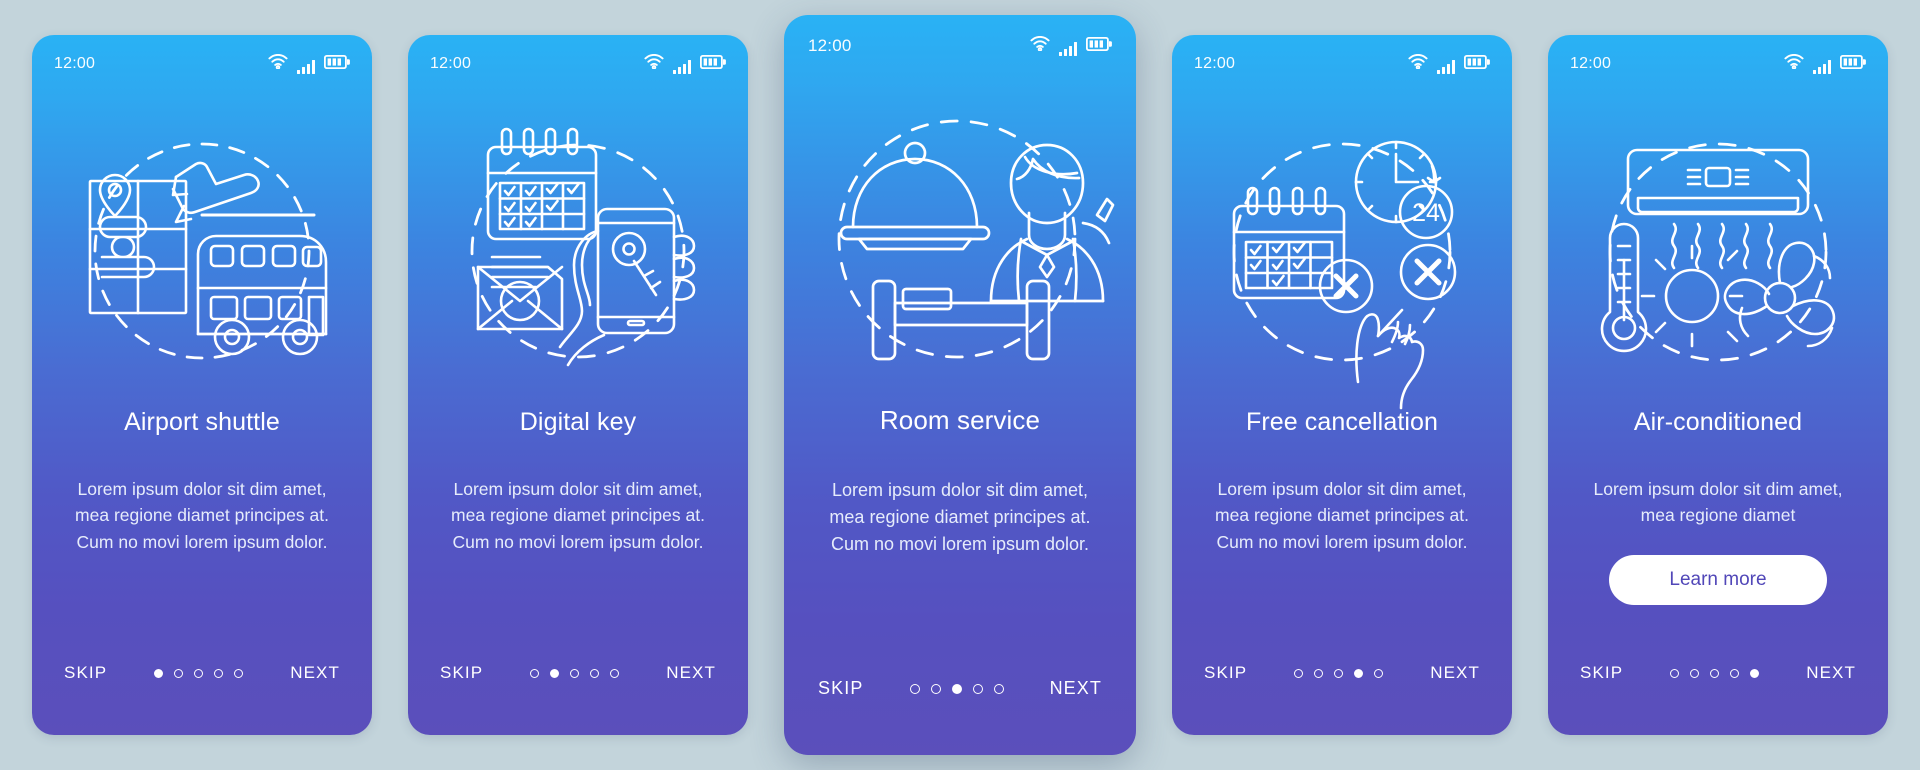  What do you see at coordinates (555, 673) in the screenshot?
I see `pagination-dot-2-active` at bounding box center [555, 673].